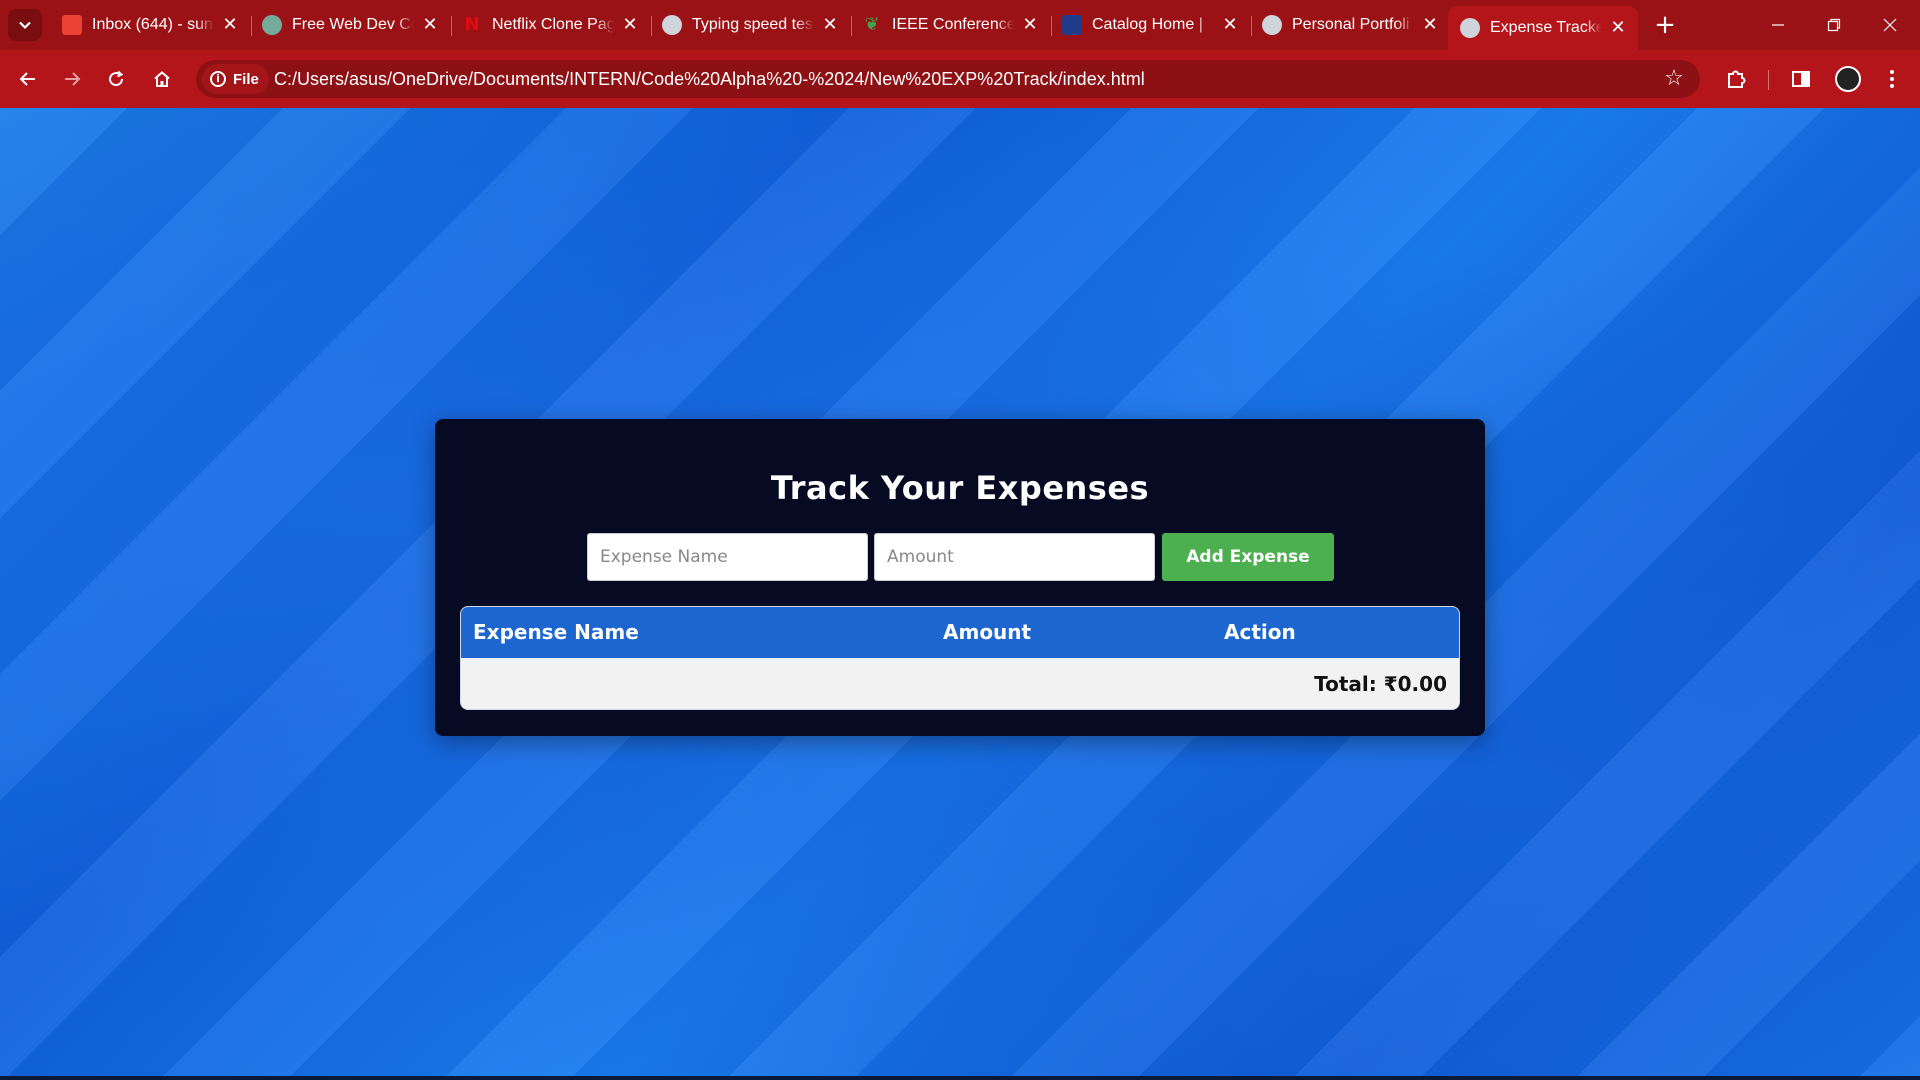  I want to click on tab-expense-tracker: Expense Tracker ✕, so click(1543, 28).